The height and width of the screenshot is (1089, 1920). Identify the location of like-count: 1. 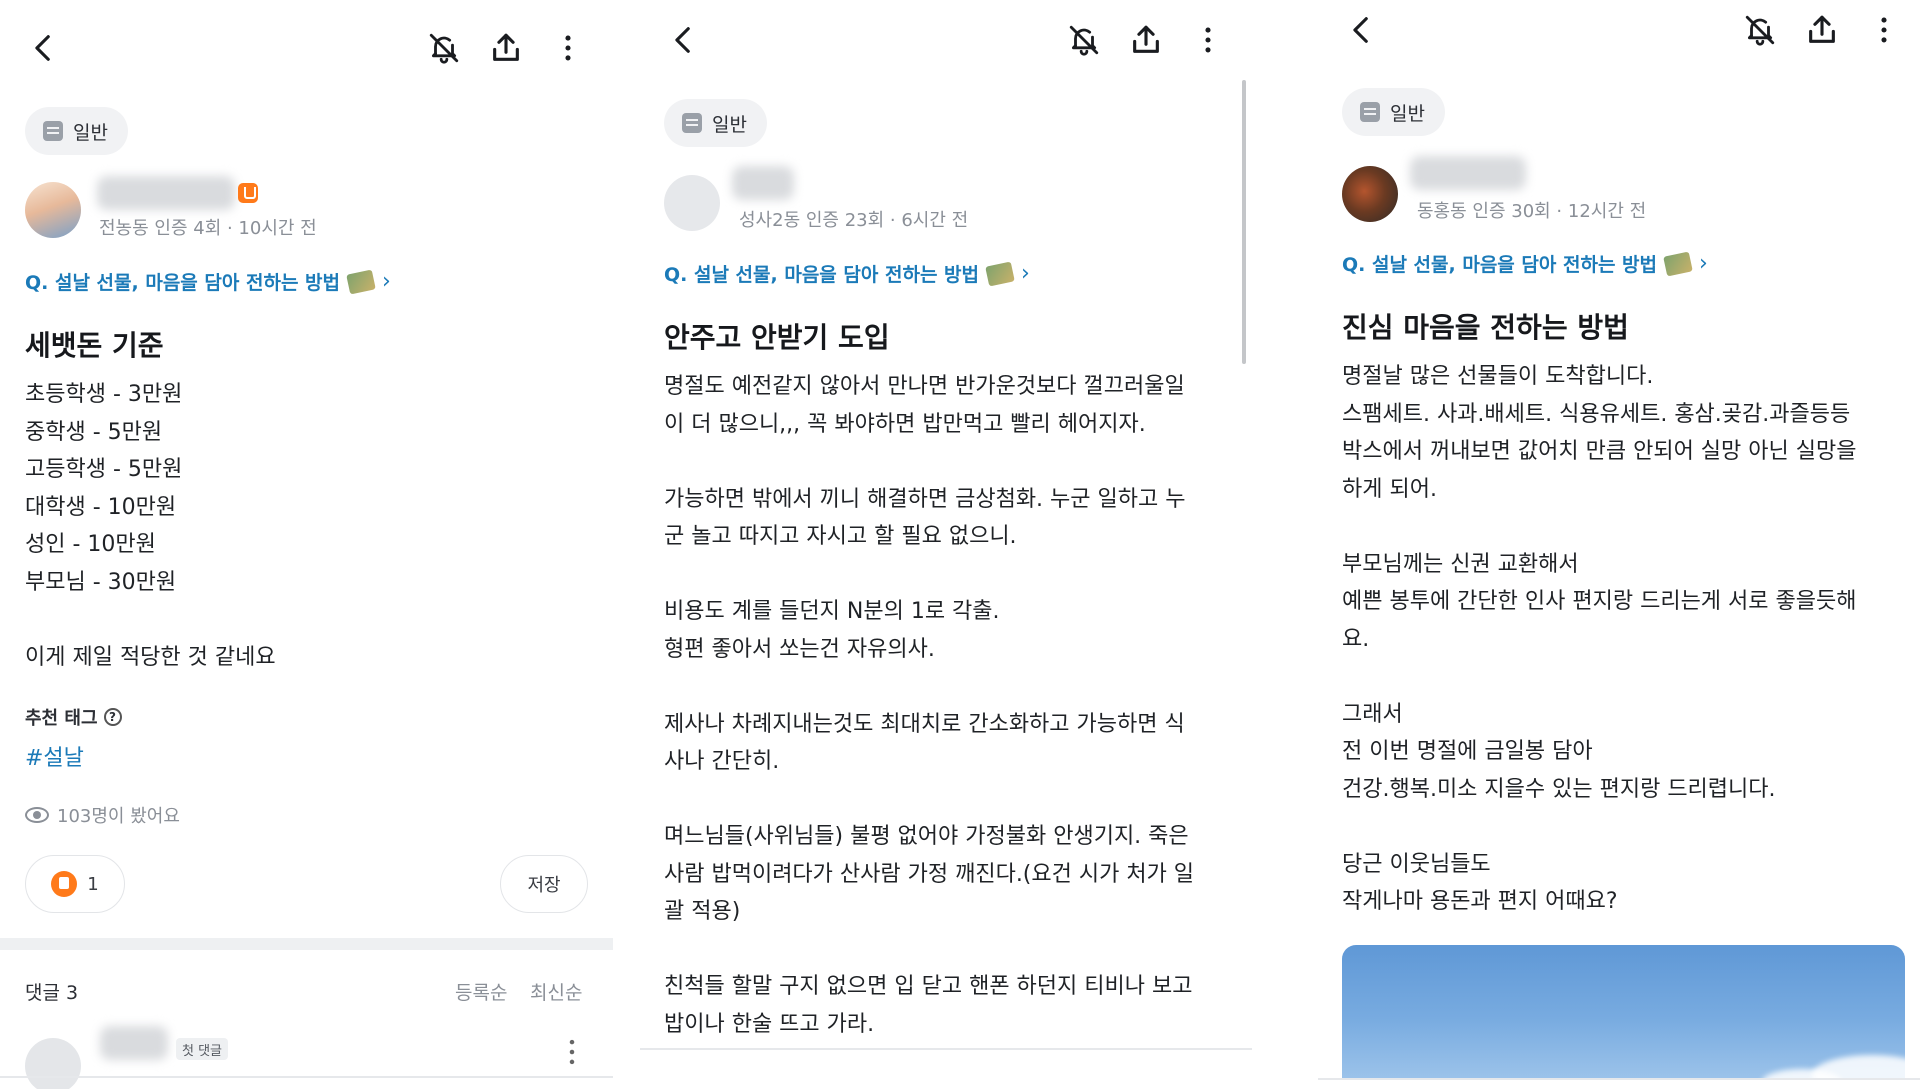
(93, 884).